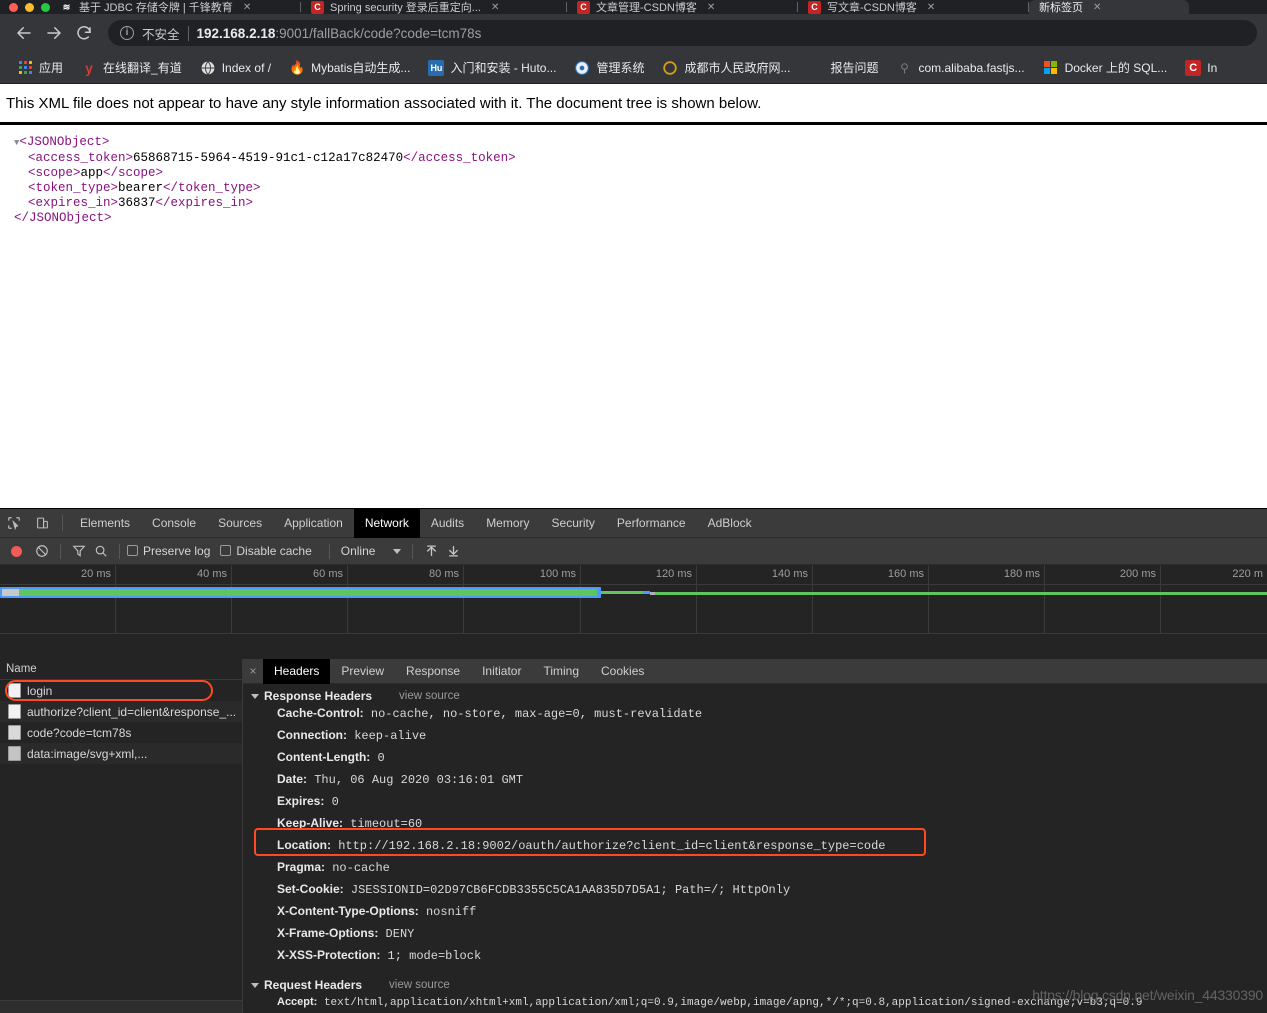 The image size is (1267, 1013). What do you see at coordinates (573, 523) in the screenshot?
I see `tab-security: Security` at bounding box center [573, 523].